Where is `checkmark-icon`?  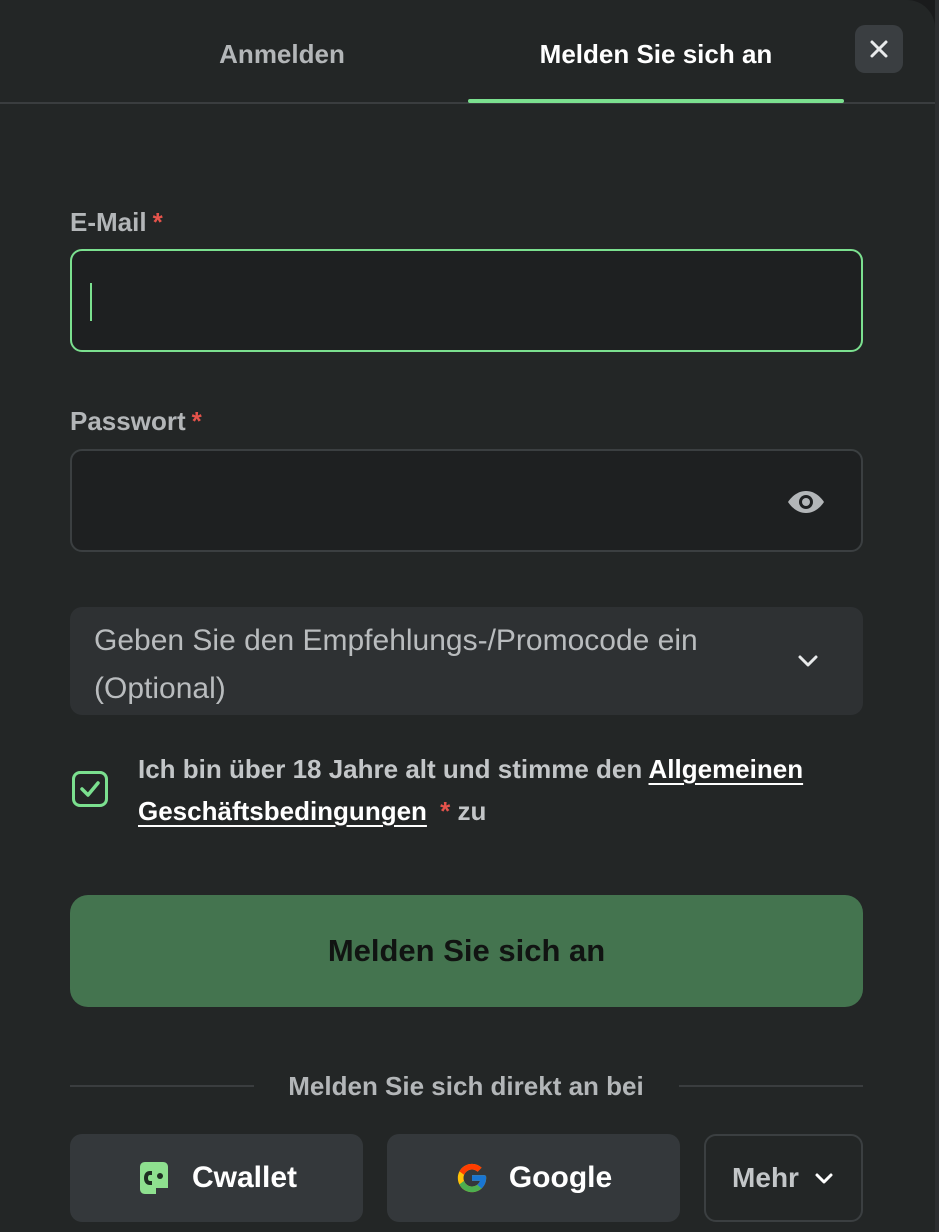 checkmark-icon is located at coordinates (90, 789).